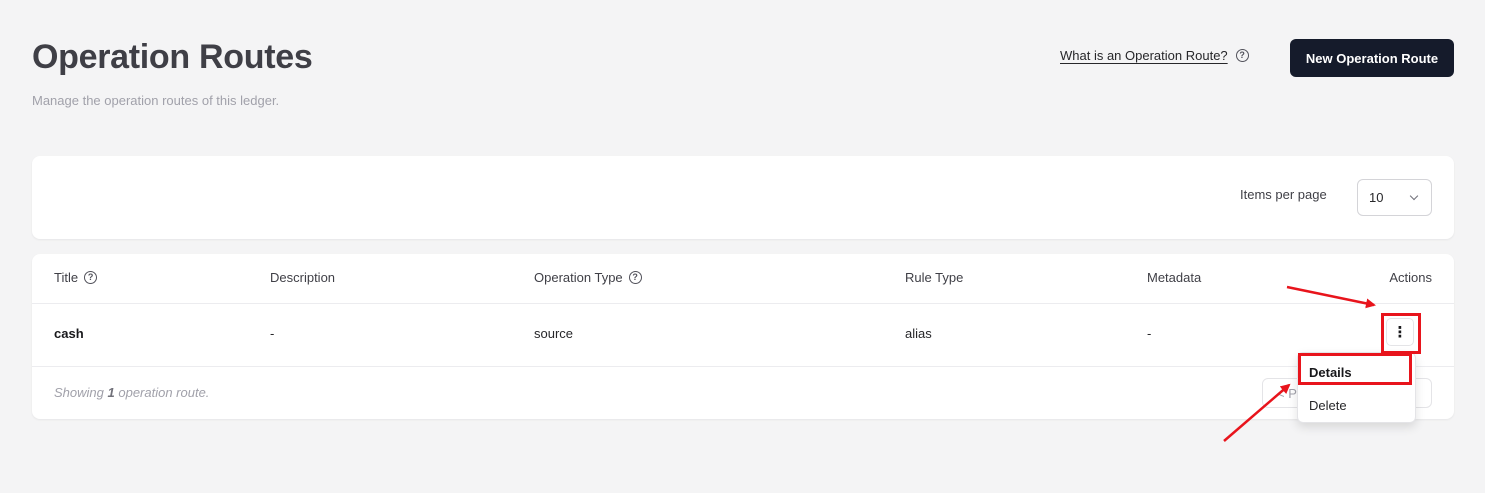 The height and width of the screenshot is (493, 1485). Describe the element at coordinates (1356, 387) in the screenshot. I see `row-actions-menu: Details Delete` at that location.